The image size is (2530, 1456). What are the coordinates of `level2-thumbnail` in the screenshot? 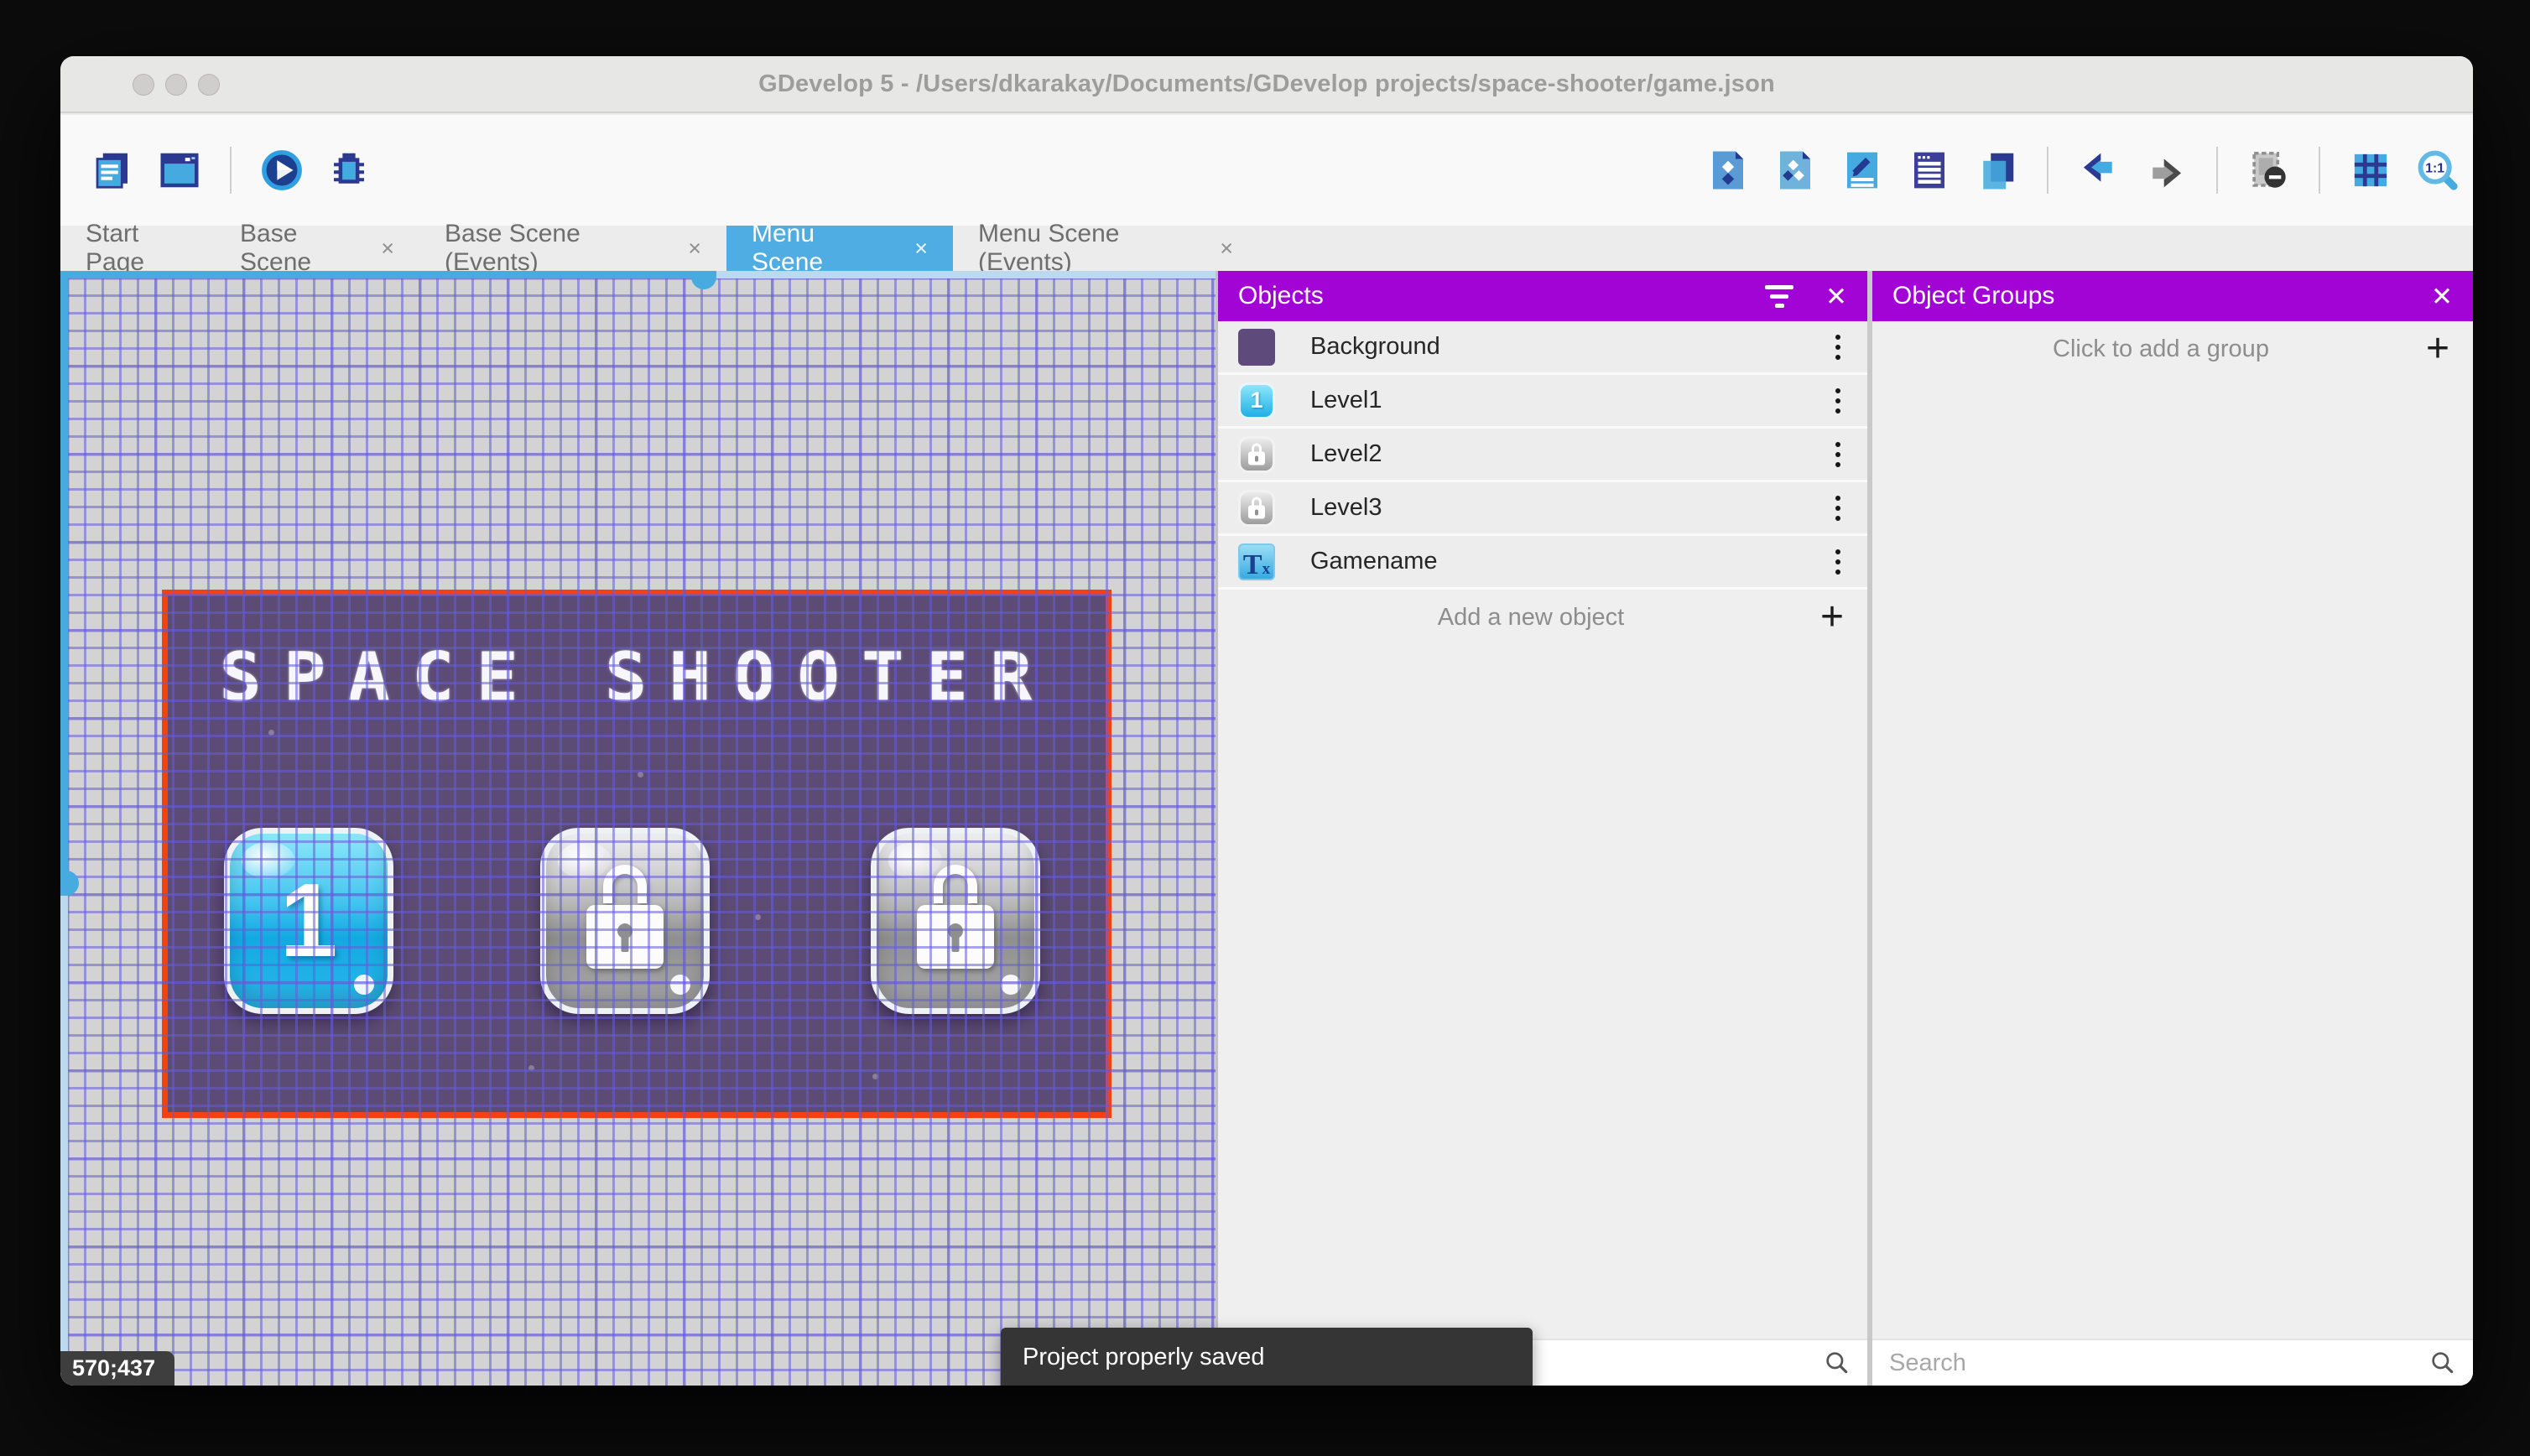 It's located at (1256, 454).